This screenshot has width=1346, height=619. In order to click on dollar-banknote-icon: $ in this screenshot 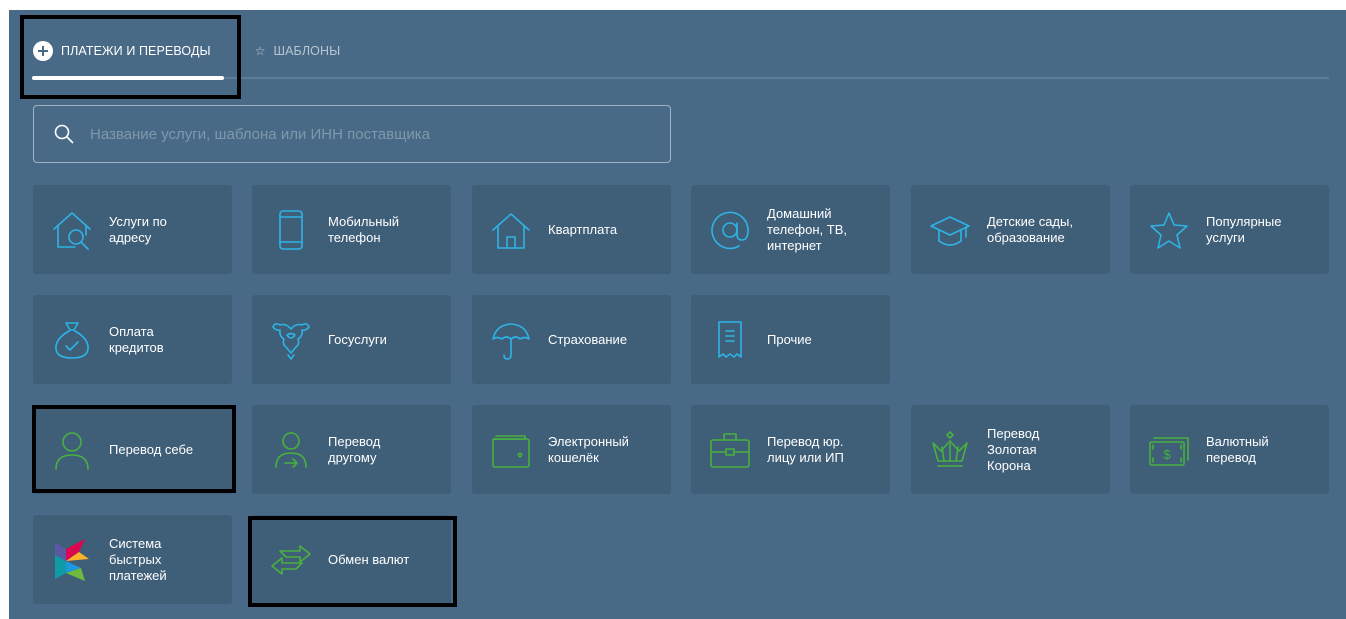, I will do `click(1169, 451)`.